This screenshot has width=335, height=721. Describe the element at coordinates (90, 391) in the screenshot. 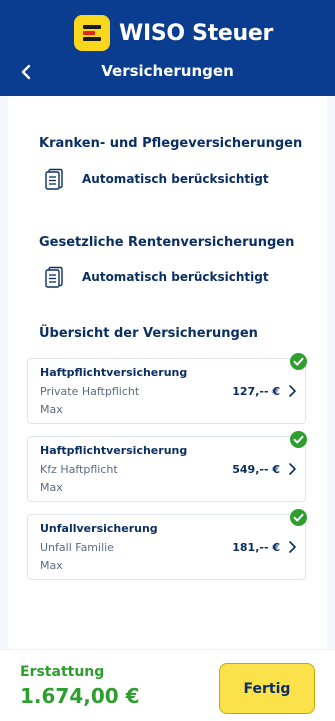

I see `card-subtitle: Private Haftpflicht` at that location.